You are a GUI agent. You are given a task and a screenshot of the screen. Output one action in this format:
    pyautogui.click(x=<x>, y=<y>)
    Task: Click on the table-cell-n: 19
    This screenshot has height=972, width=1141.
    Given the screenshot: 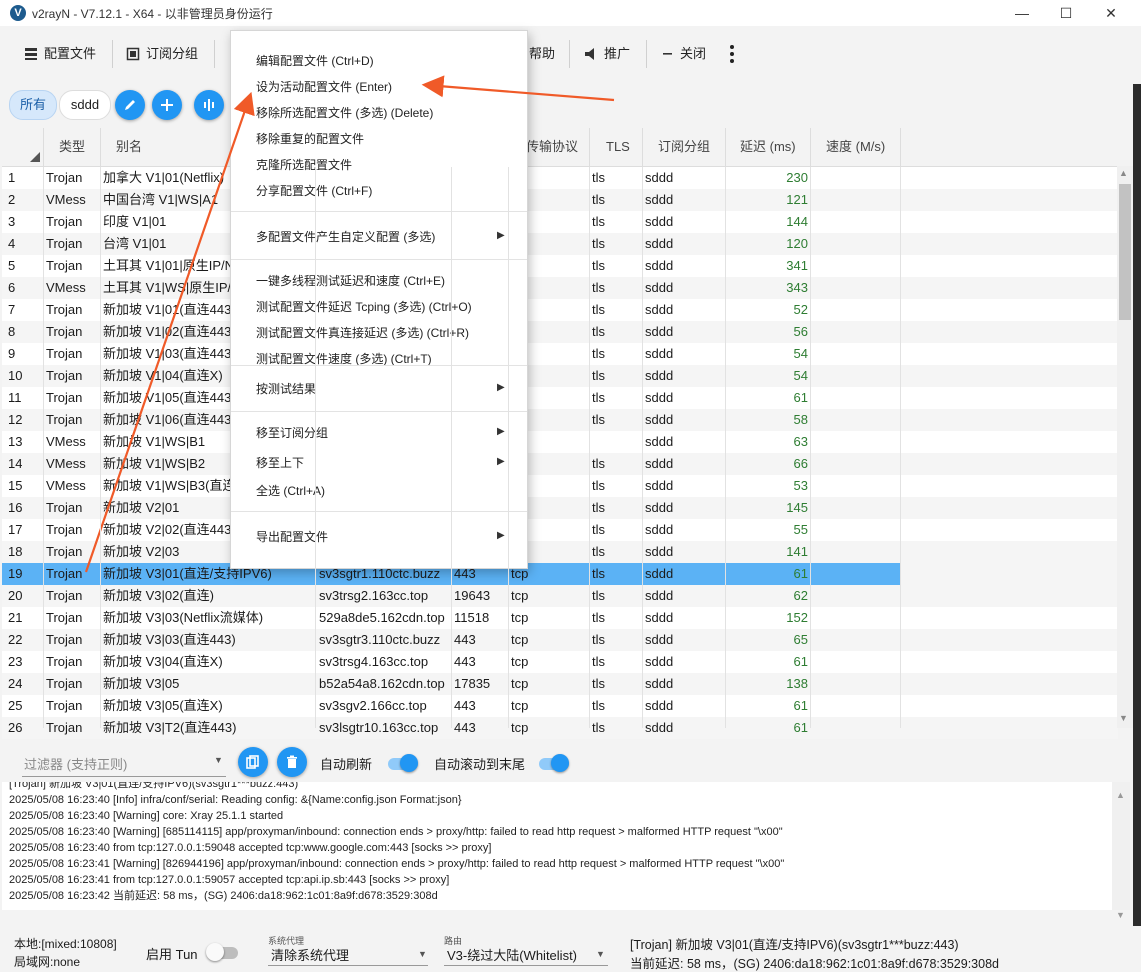 What is the action you would take?
    pyautogui.click(x=15, y=573)
    